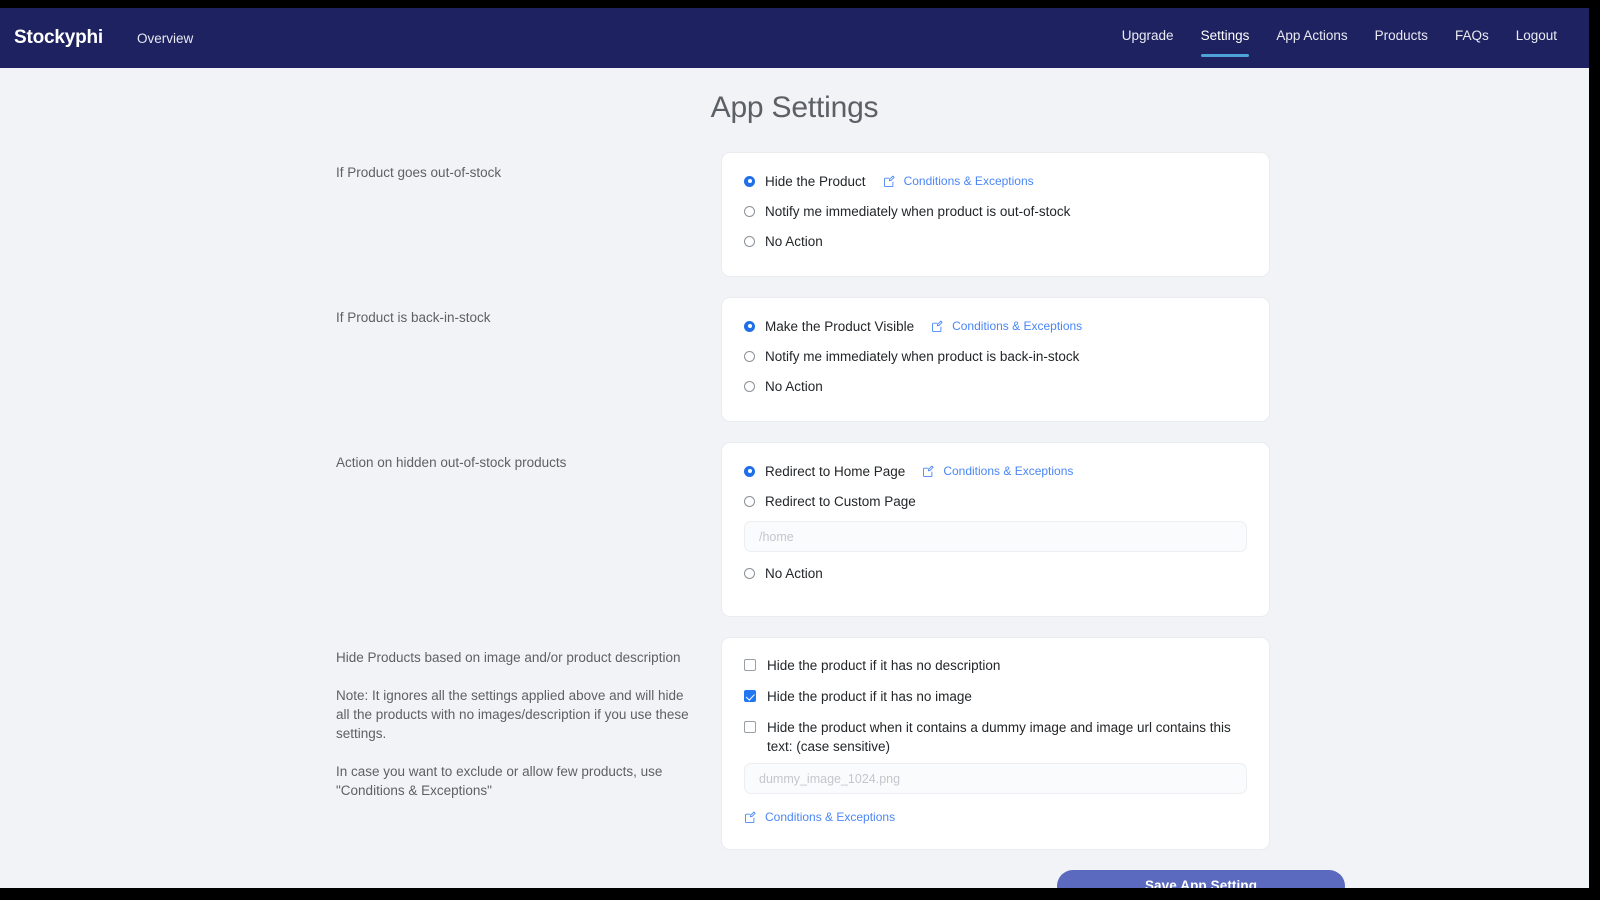 This screenshot has width=1600, height=900. What do you see at coordinates (750, 665) in the screenshot?
I see `checkbox-hide-if-no-description` at bounding box center [750, 665].